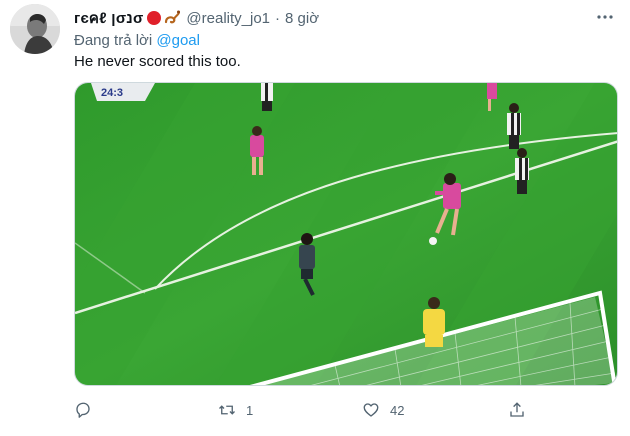  What do you see at coordinates (113, 40) in the screenshot?
I see `reply-label: Đang trả lời` at bounding box center [113, 40].